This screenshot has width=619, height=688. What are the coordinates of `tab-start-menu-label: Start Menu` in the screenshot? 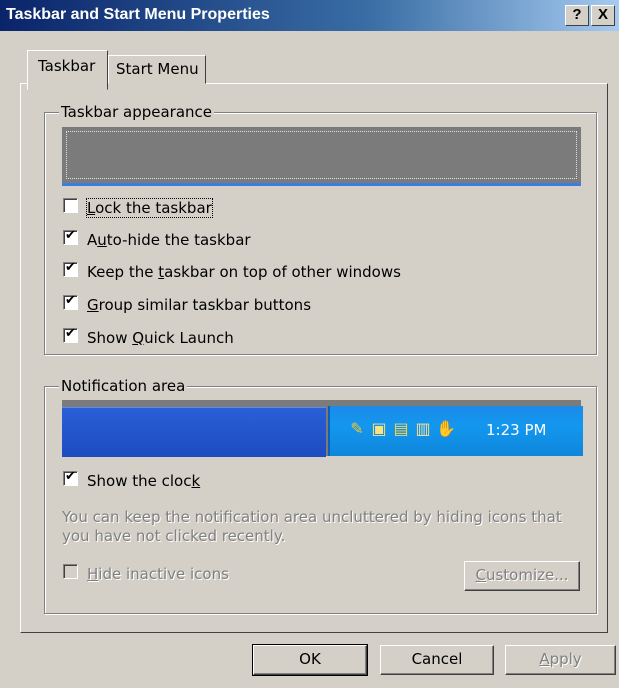 It's located at (157, 69).